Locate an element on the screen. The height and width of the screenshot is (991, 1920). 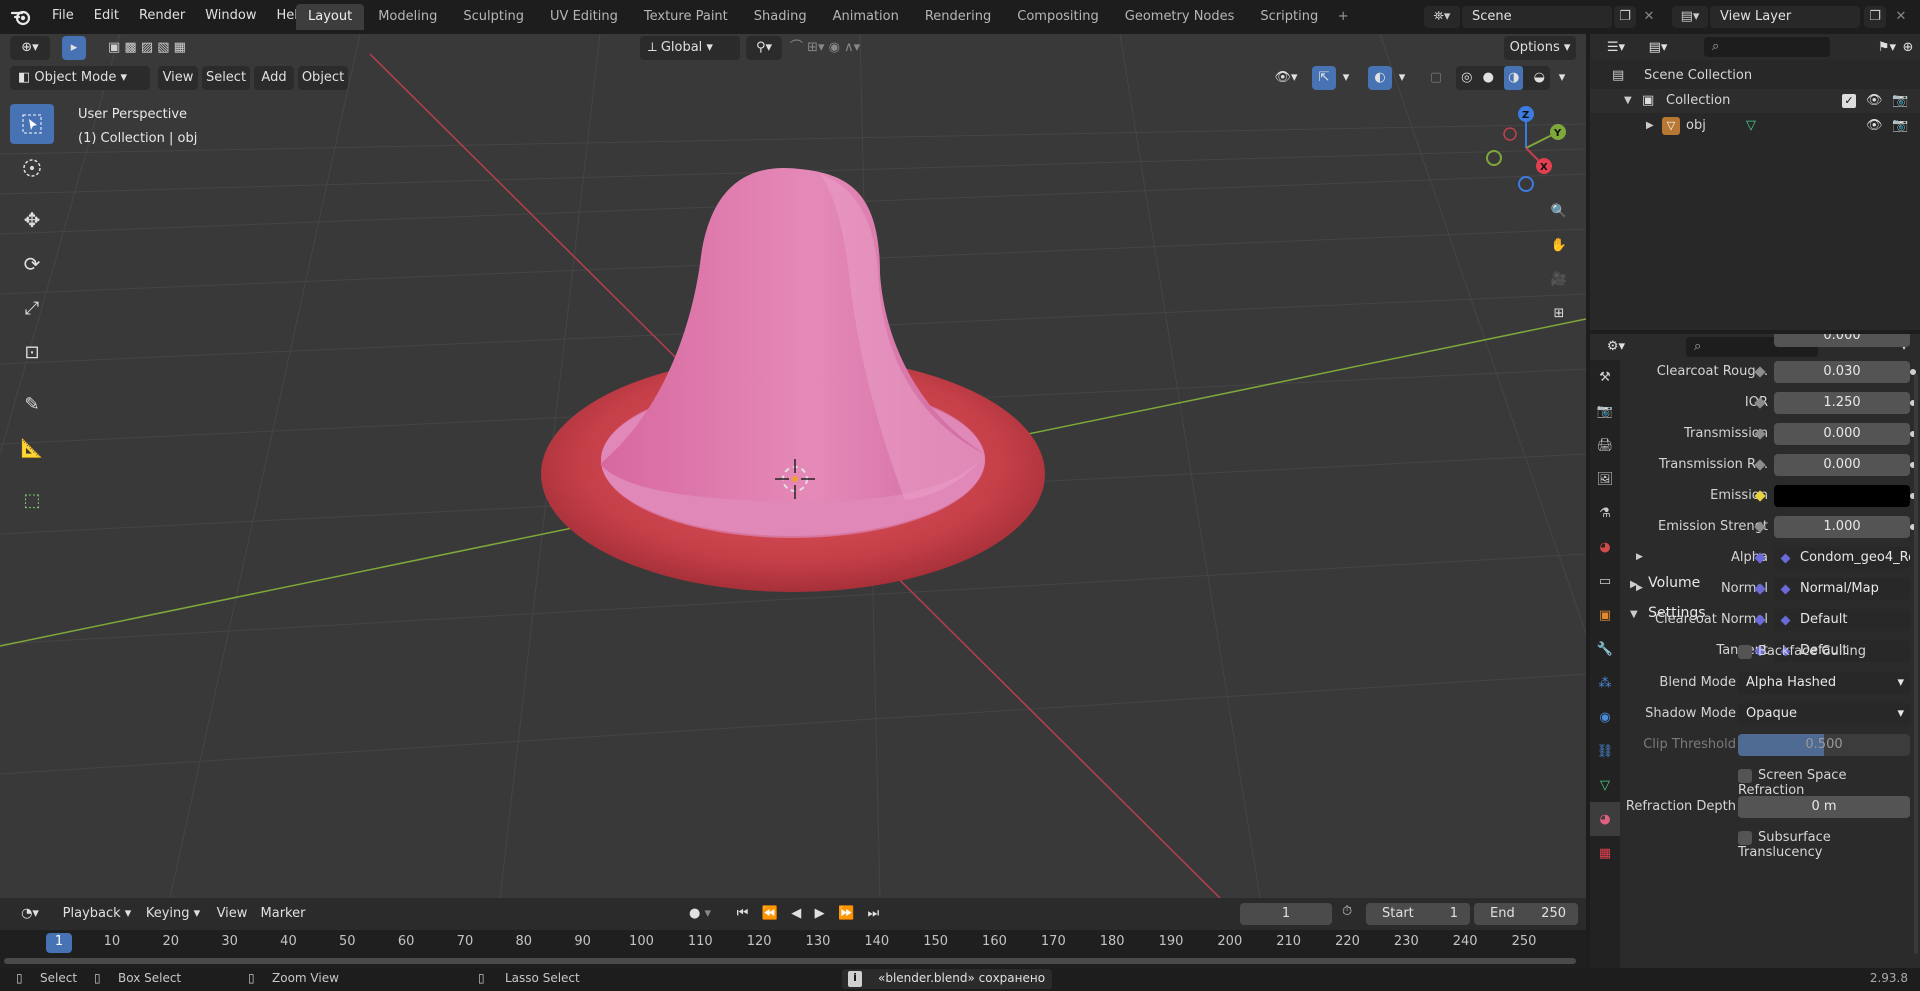
world-tab-icon: ◕ is located at coordinates (1605, 547).